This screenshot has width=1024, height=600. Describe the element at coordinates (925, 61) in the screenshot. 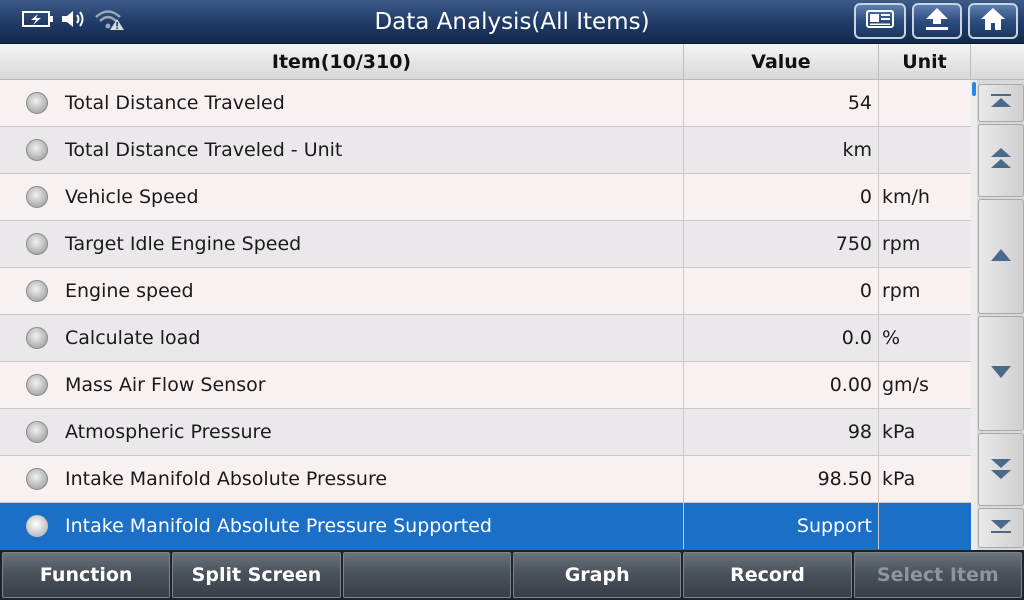

I see `header-unit: Unit` at that location.